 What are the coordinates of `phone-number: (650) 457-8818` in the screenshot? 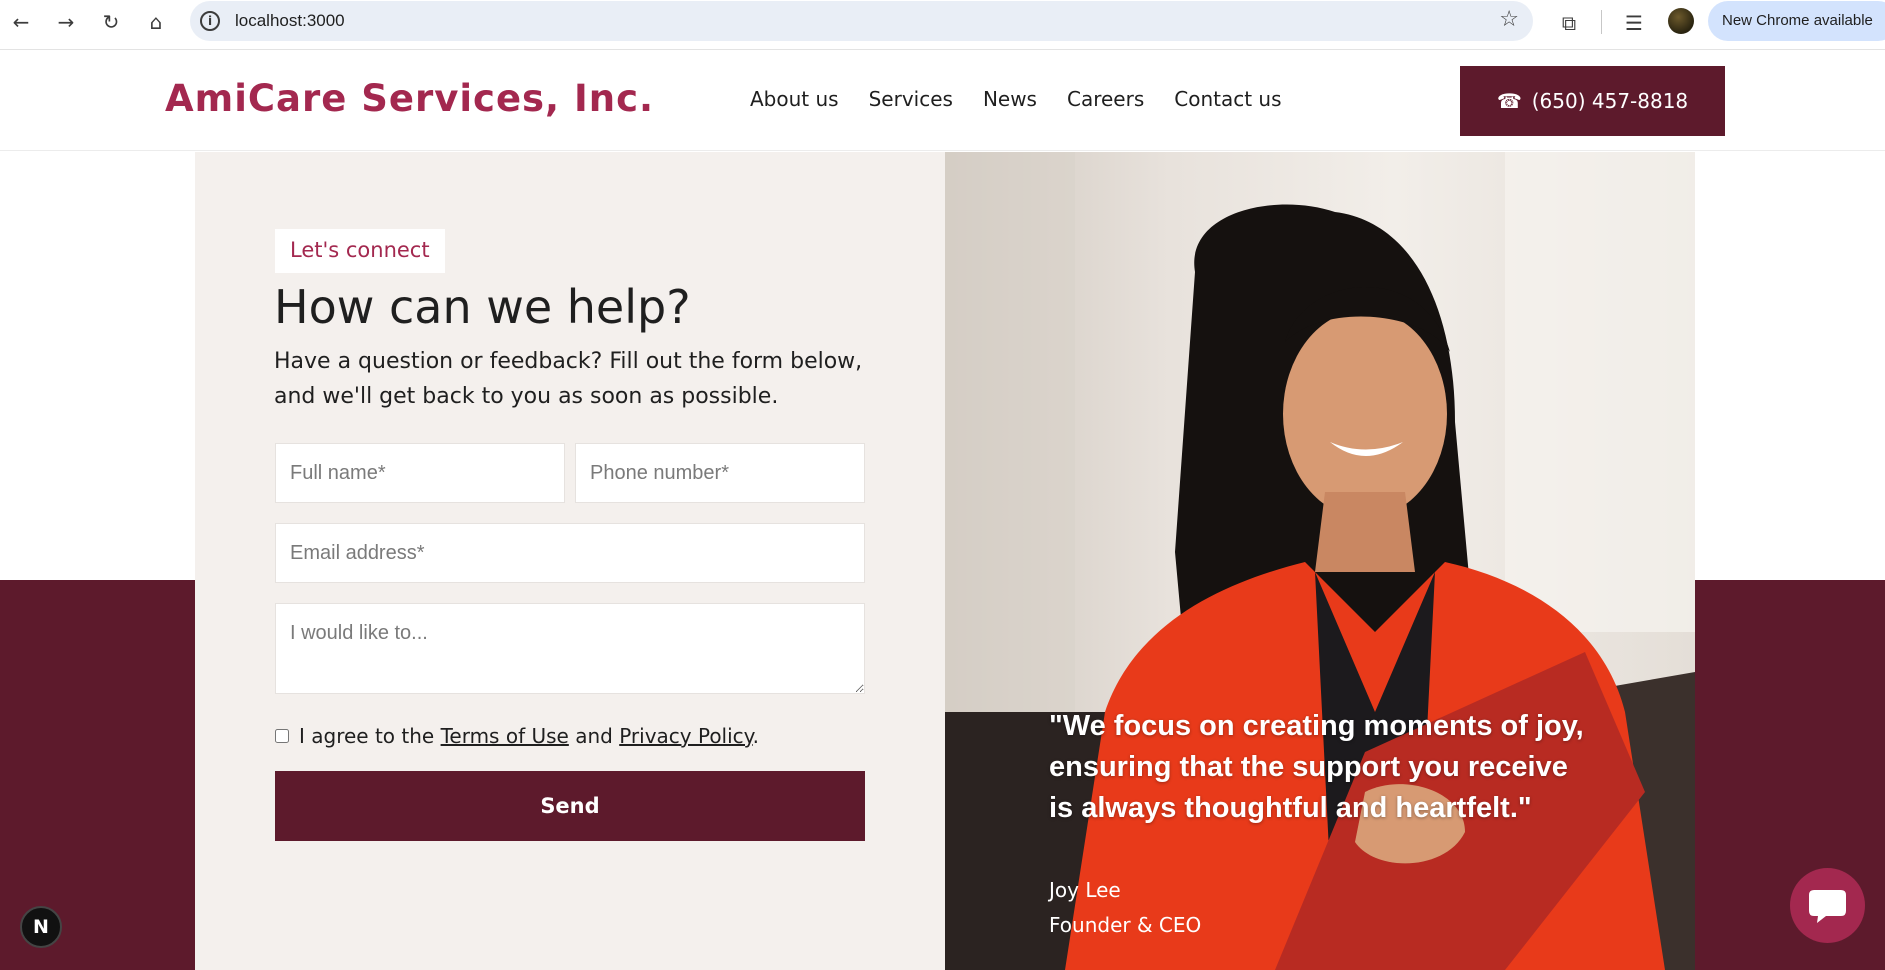 It's located at (1610, 101).